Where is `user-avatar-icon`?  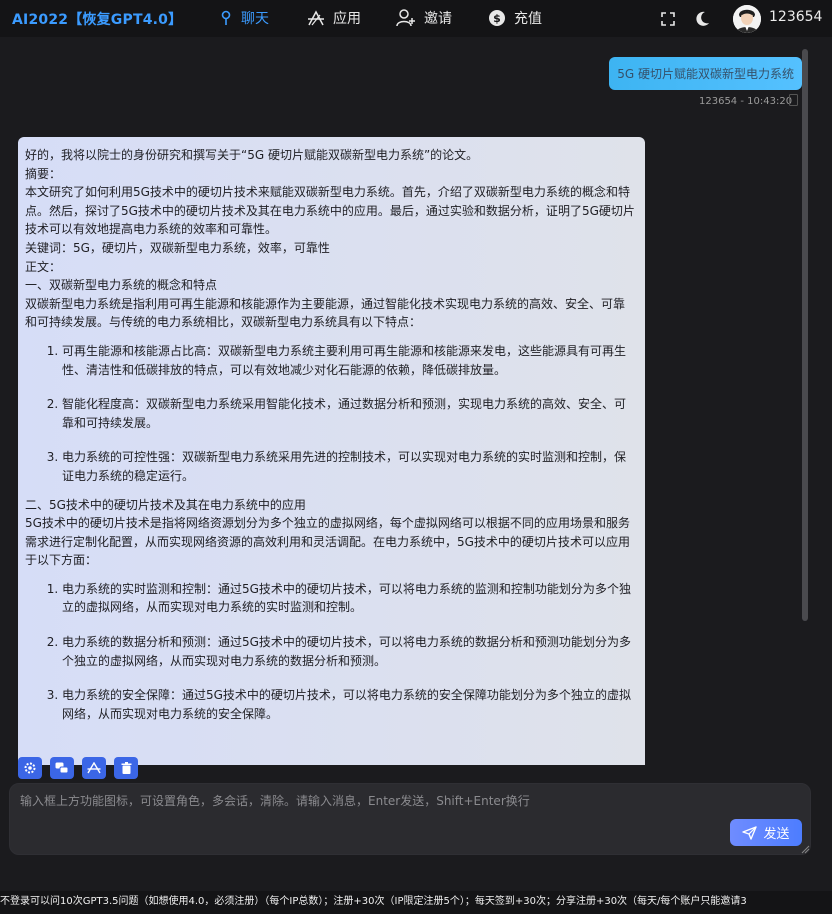
user-avatar-icon is located at coordinates (747, 19).